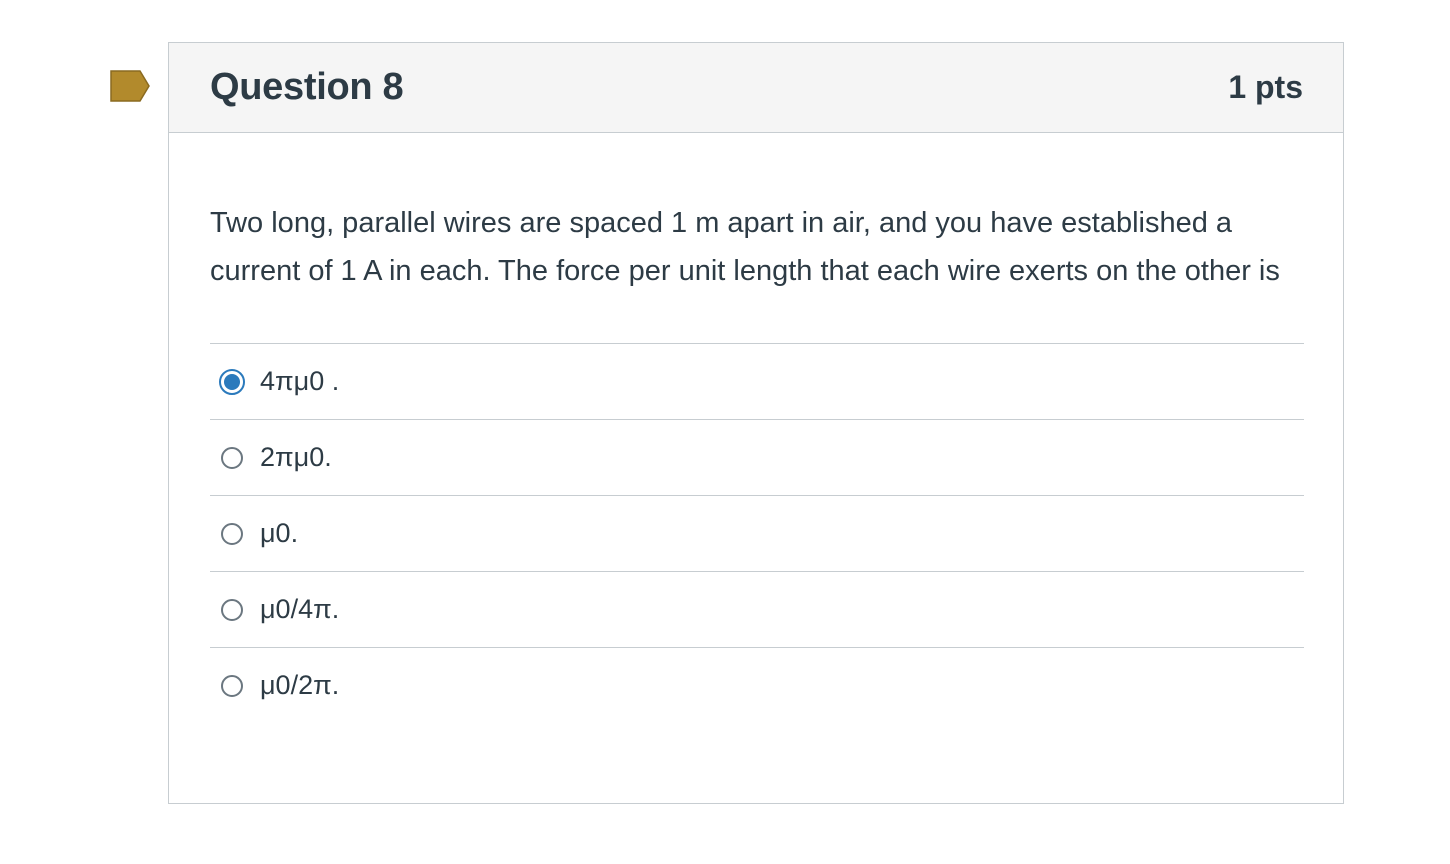 The width and height of the screenshot is (1450, 864). What do you see at coordinates (756, 88) in the screenshot?
I see `question-header: Question 8 1 pts` at bounding box center [756, 88].